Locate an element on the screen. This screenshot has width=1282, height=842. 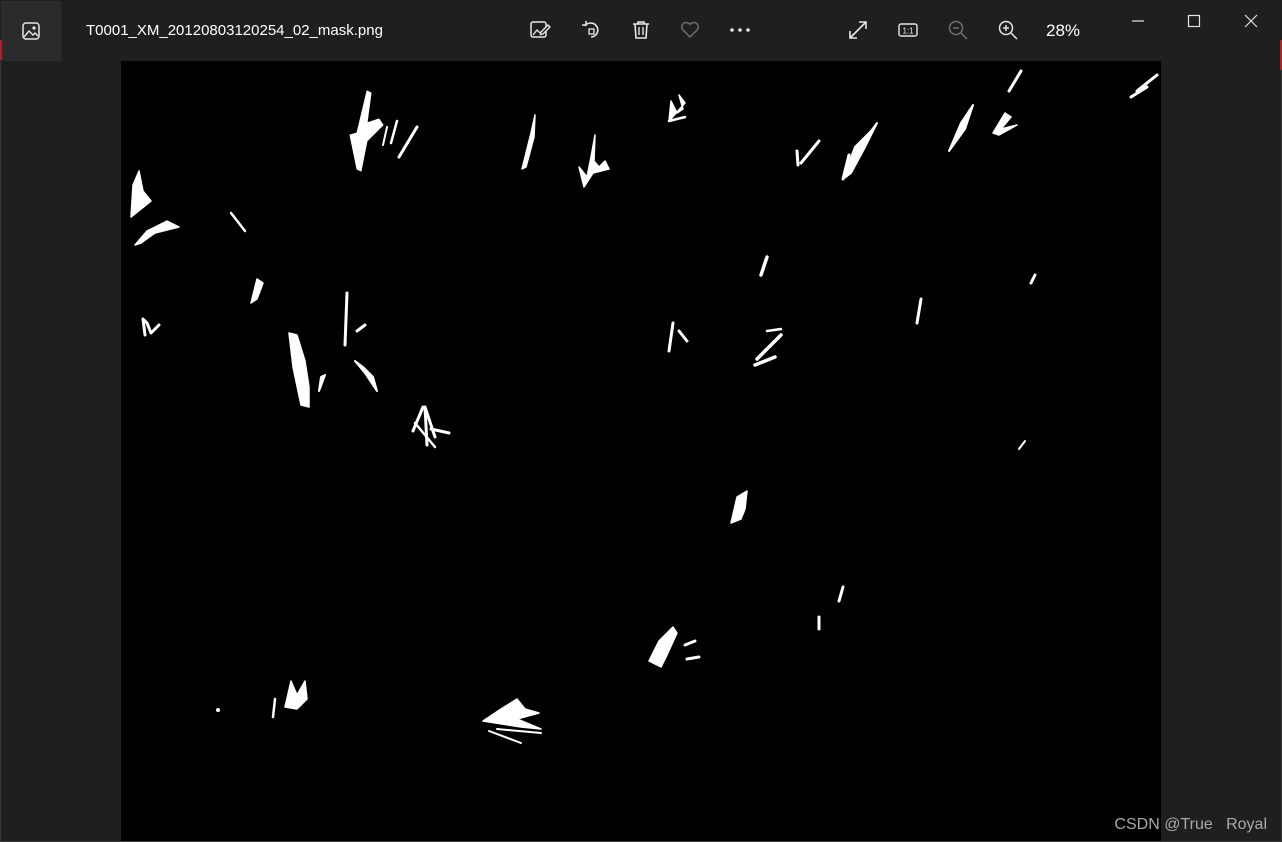
favorite-button is located at coordinates (690, 30).